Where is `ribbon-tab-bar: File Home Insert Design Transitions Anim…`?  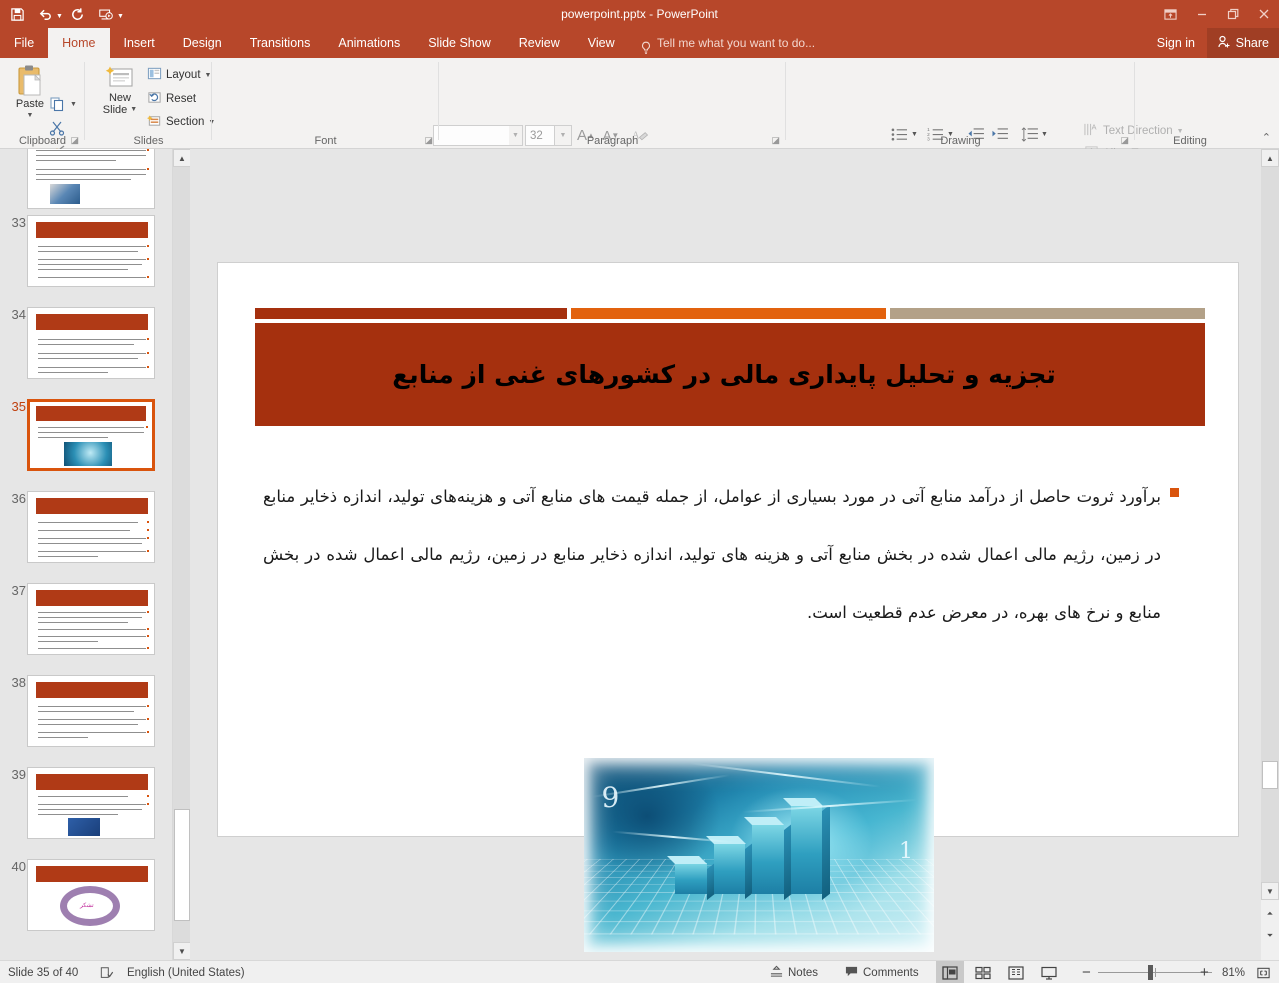 ribbon-tab-bar: File Home Insert Design Transitions Anim… is located at coordinates (639, 43).